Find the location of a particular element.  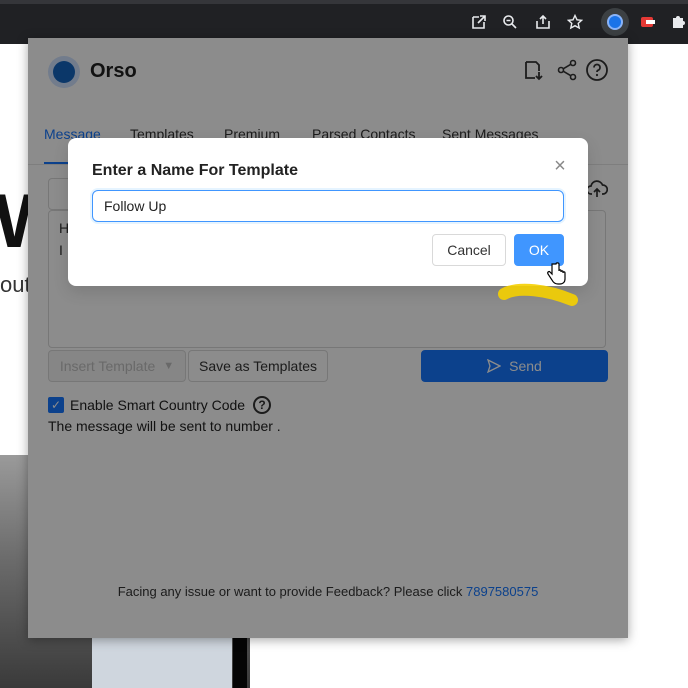

hand-pointer-cursor-icon is located at coordinates (556, 273).